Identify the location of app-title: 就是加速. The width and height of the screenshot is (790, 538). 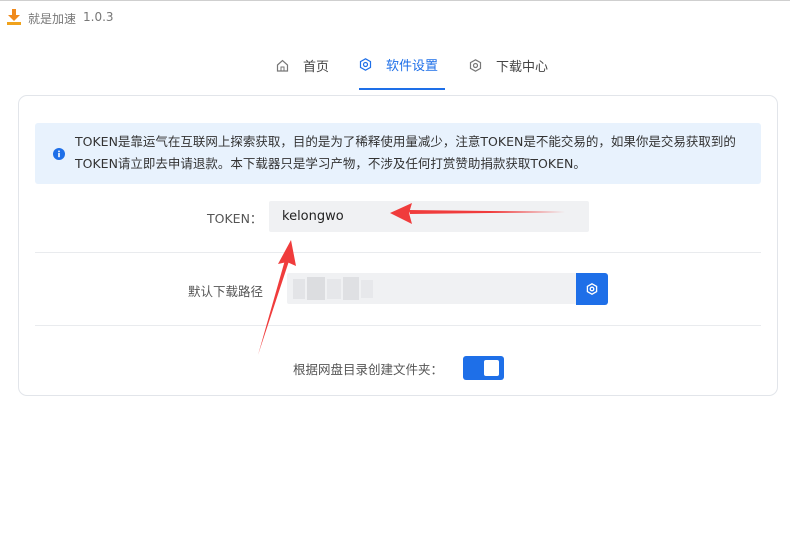
(52, 19).